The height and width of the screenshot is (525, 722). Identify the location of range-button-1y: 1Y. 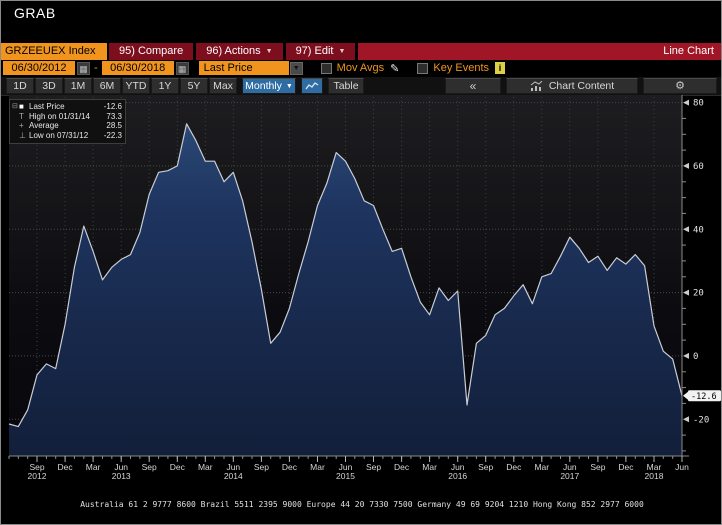
(165, 86).